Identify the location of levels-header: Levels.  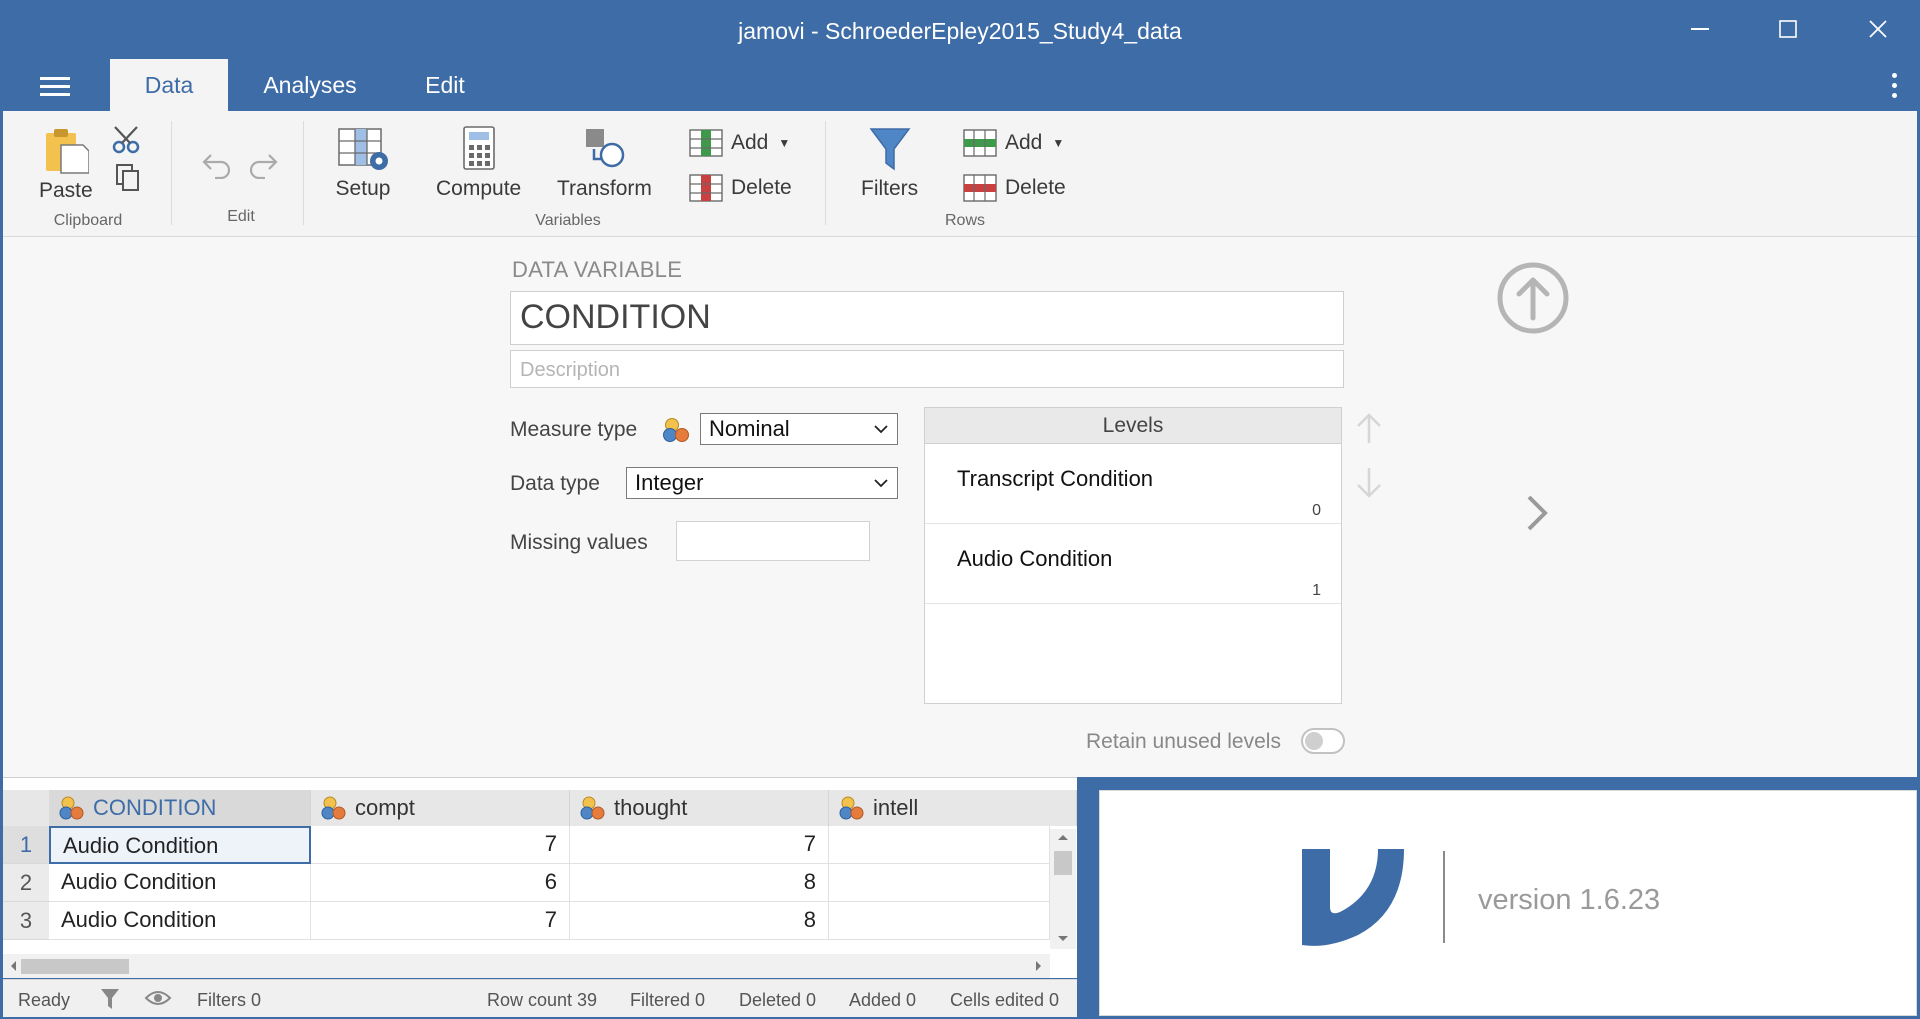
(1133, 426).